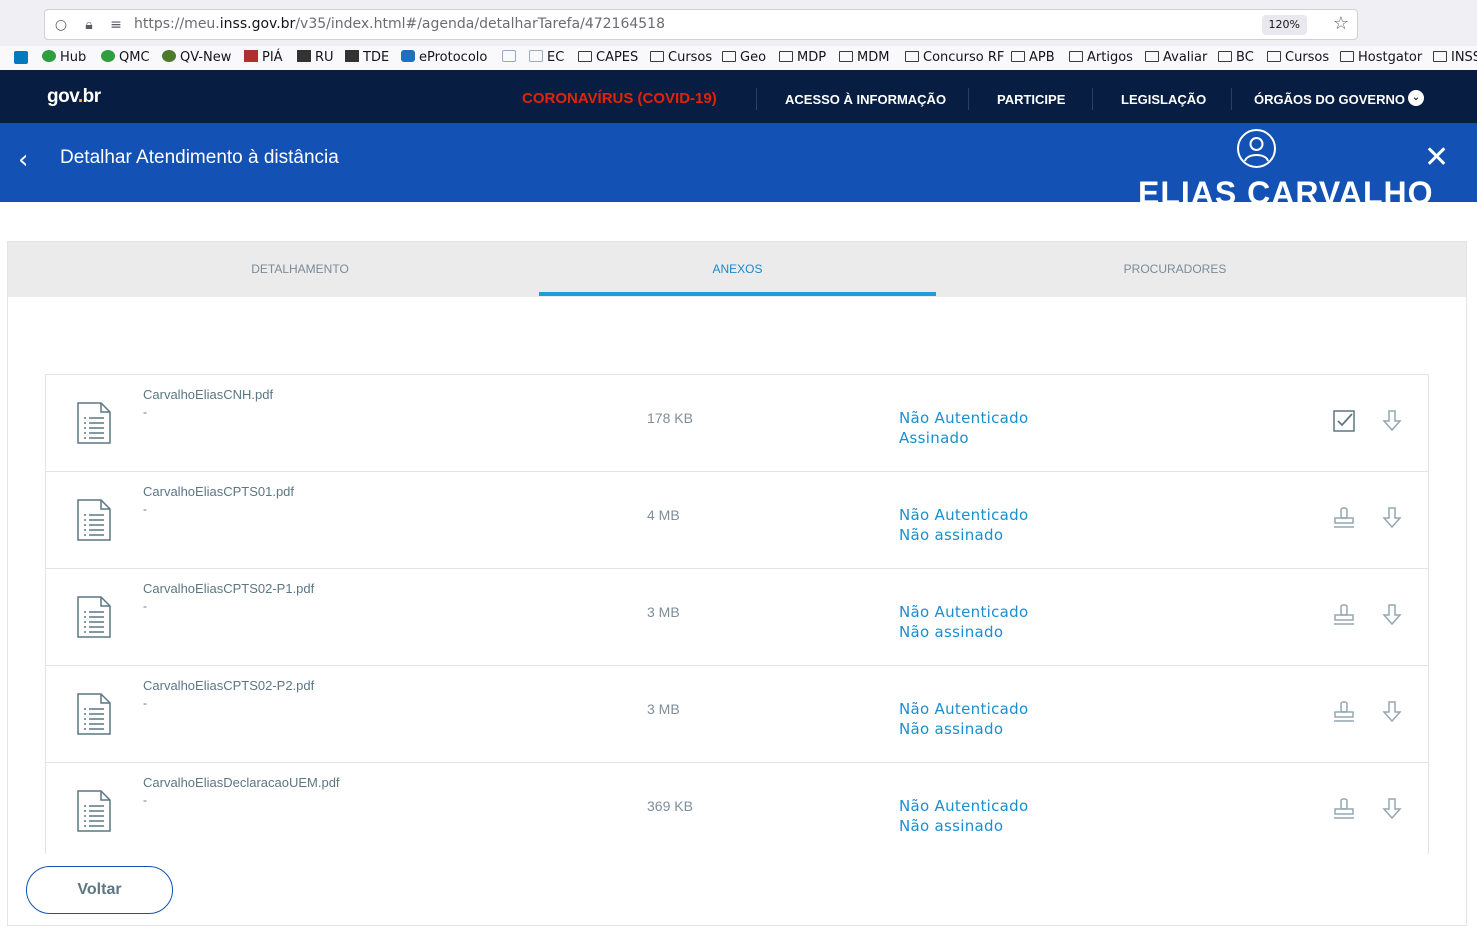  I want to click on plane-icon, so click(352, 56).